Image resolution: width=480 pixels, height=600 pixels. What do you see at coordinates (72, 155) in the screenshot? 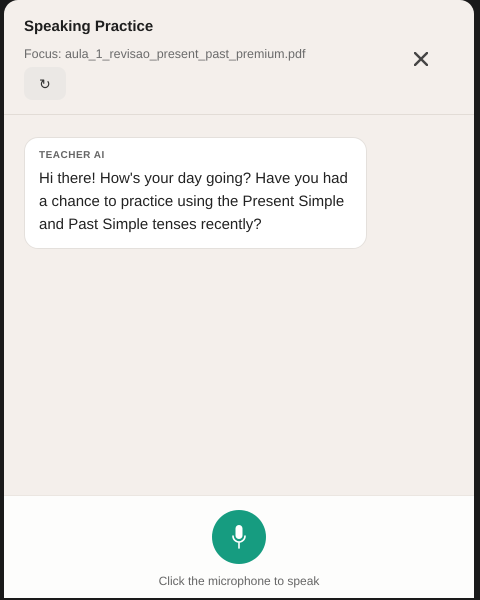
I see `sender-label: TEACHER AI` at bounding box center [72, 155].